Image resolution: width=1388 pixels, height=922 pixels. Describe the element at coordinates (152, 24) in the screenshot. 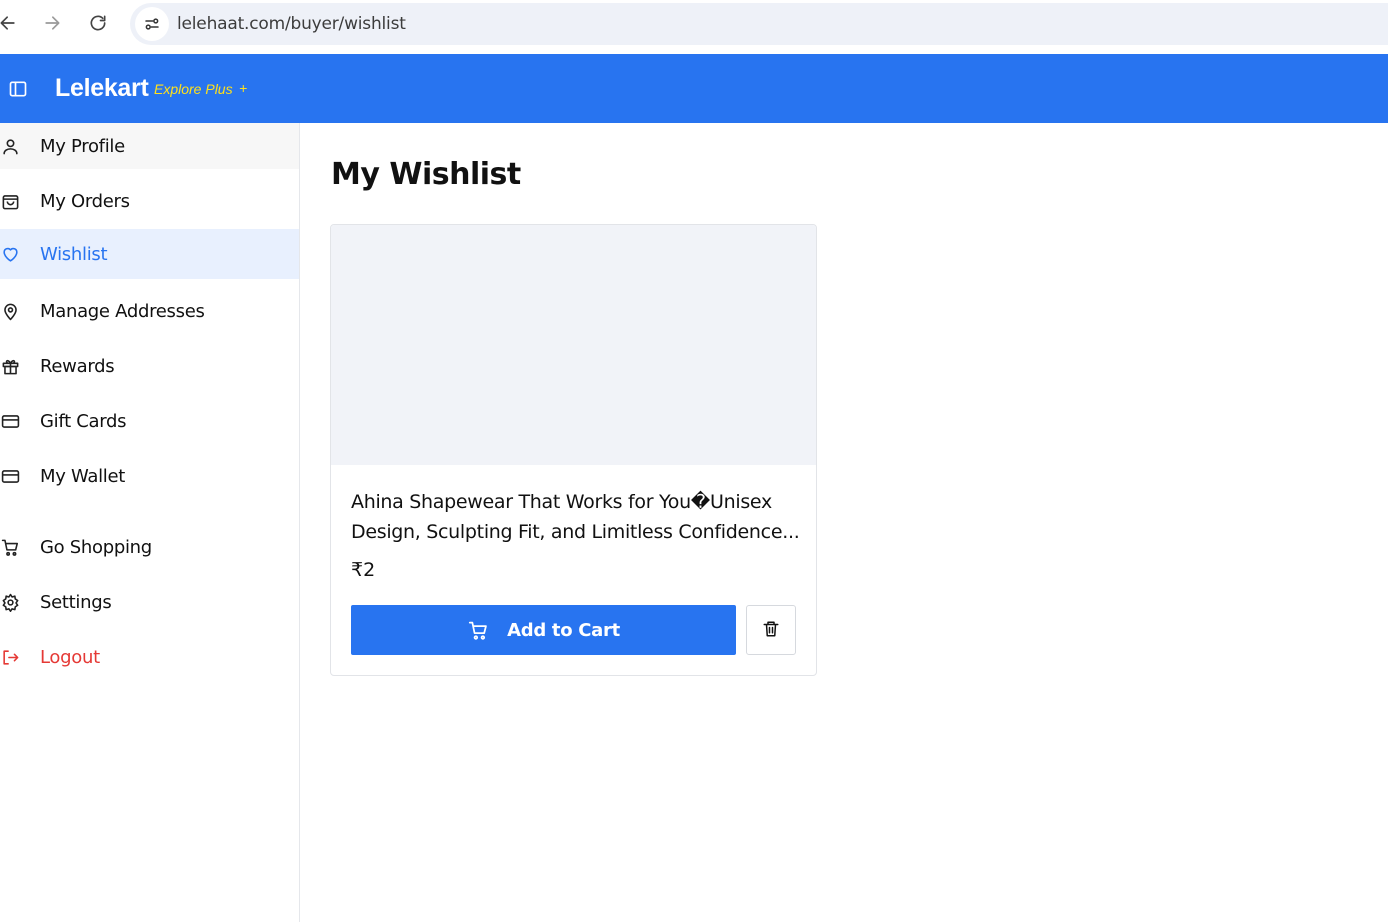

I see `site-info-icon` at that location.